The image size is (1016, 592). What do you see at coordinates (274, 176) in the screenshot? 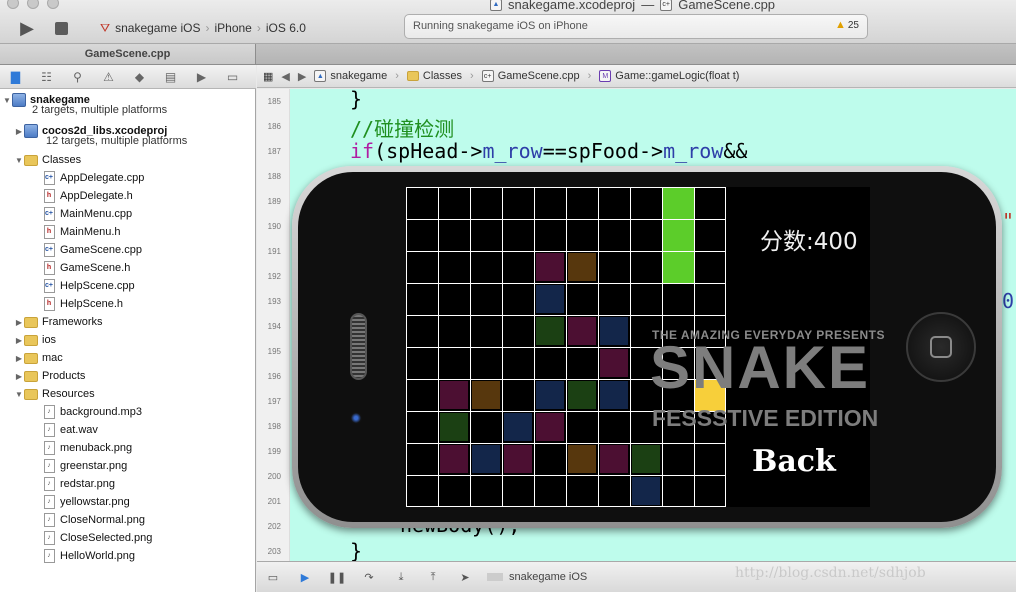
I see `line-number: 188` at bounding box center [274, 176].